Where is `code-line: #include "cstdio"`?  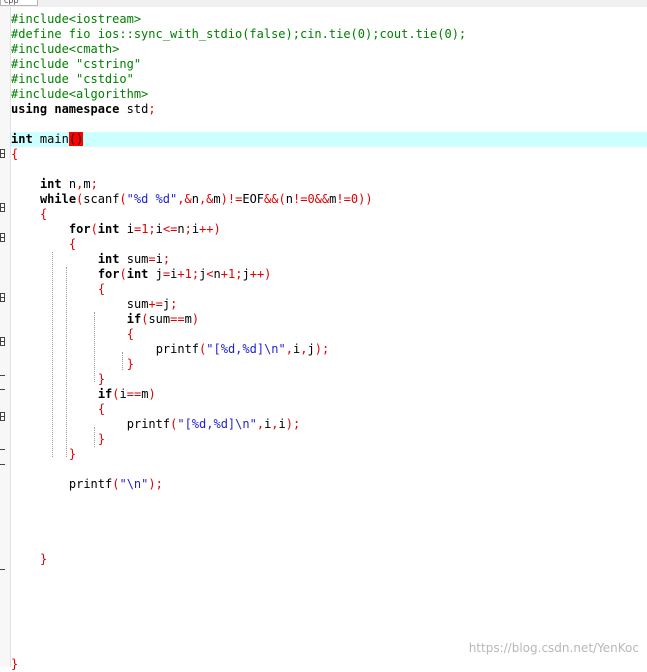 code-line: #include "cstdio" is located at coordinates (329, 79).